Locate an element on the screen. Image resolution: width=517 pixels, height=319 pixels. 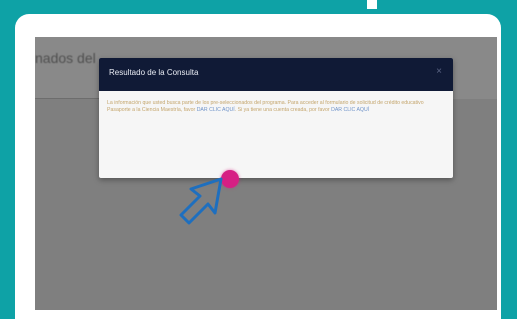
background-heading: nados del is located at coordinates (65, 58).